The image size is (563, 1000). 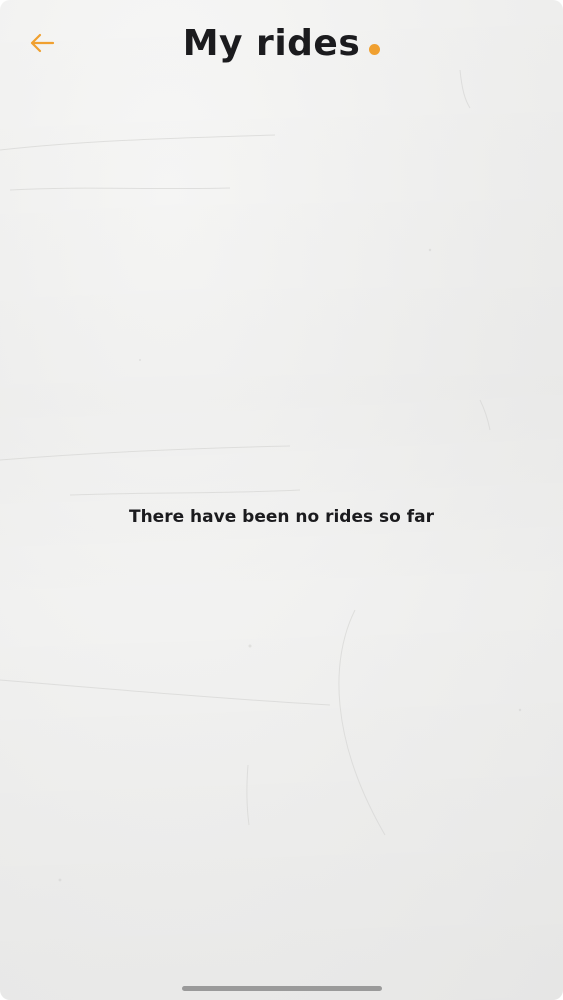 I want to click on home-indicator, so click(x=282, y=988).